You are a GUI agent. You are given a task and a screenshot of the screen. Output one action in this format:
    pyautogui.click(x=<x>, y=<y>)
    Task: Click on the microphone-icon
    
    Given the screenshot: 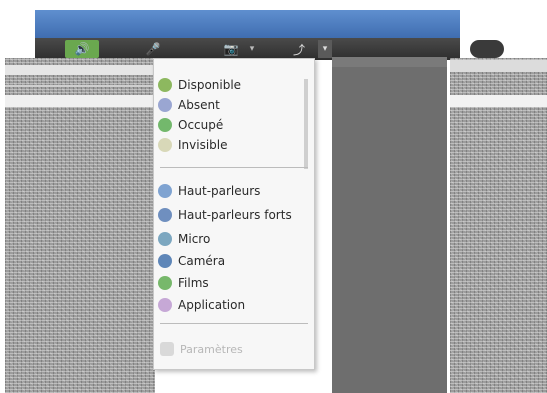 What is the action you would take?
    pyautogui.click(x=165, y=239)
    